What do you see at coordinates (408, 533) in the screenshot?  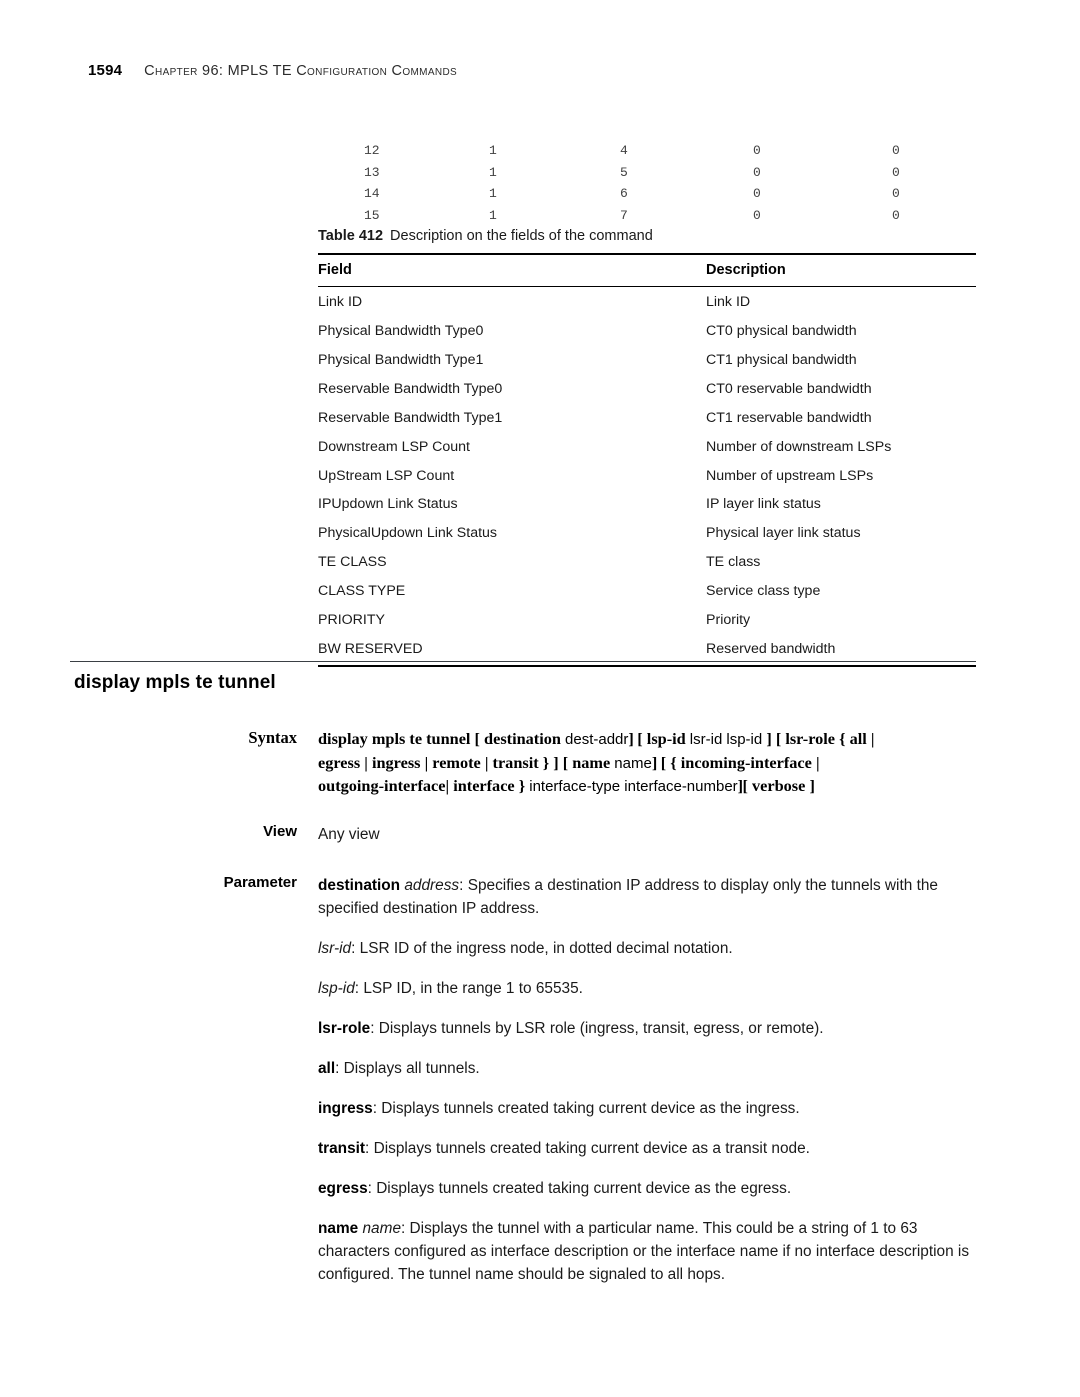 I see `table-cell-field: PhysicalUpdown Link Status` at bounding box center [408, 533].